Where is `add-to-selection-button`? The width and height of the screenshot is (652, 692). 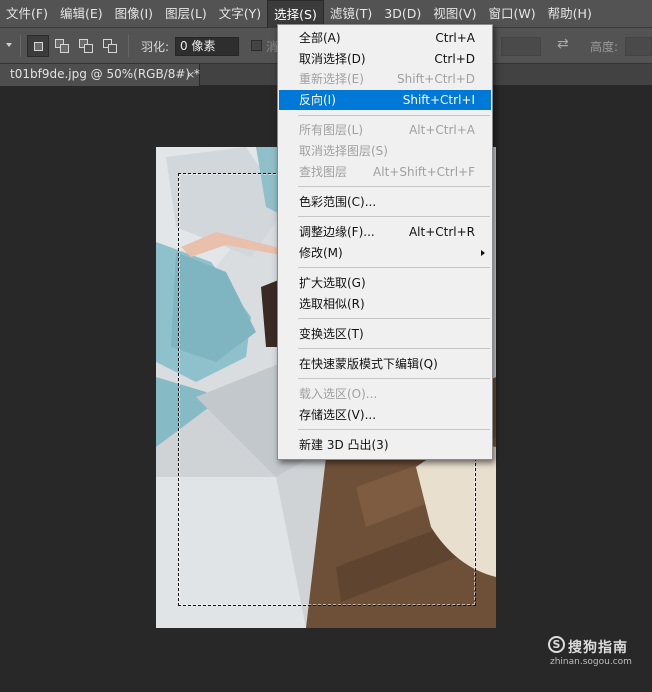
add-to-selection-button is located at coordinates (62, 46).